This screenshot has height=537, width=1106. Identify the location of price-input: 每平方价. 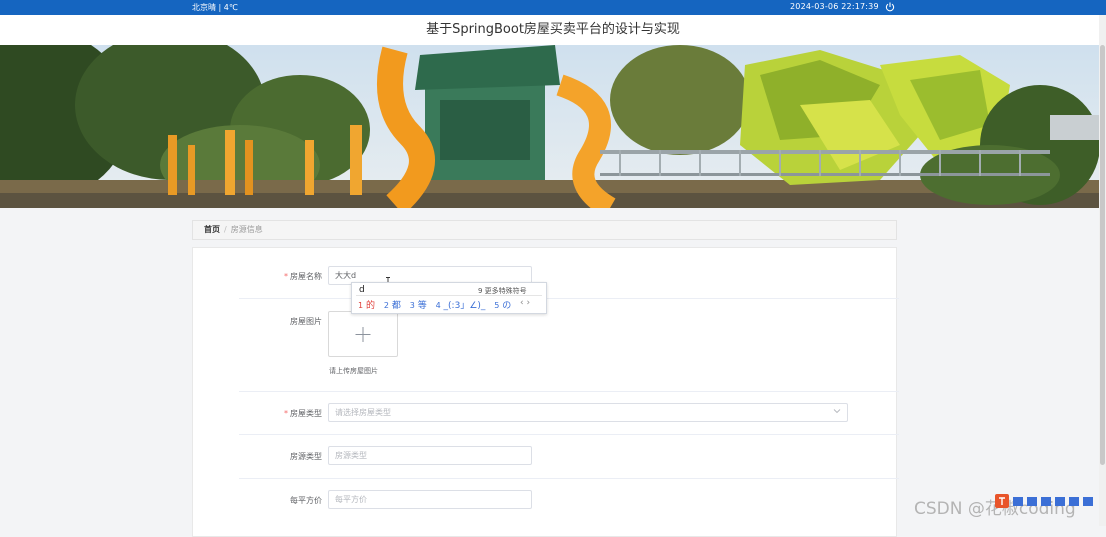
(430, 499).